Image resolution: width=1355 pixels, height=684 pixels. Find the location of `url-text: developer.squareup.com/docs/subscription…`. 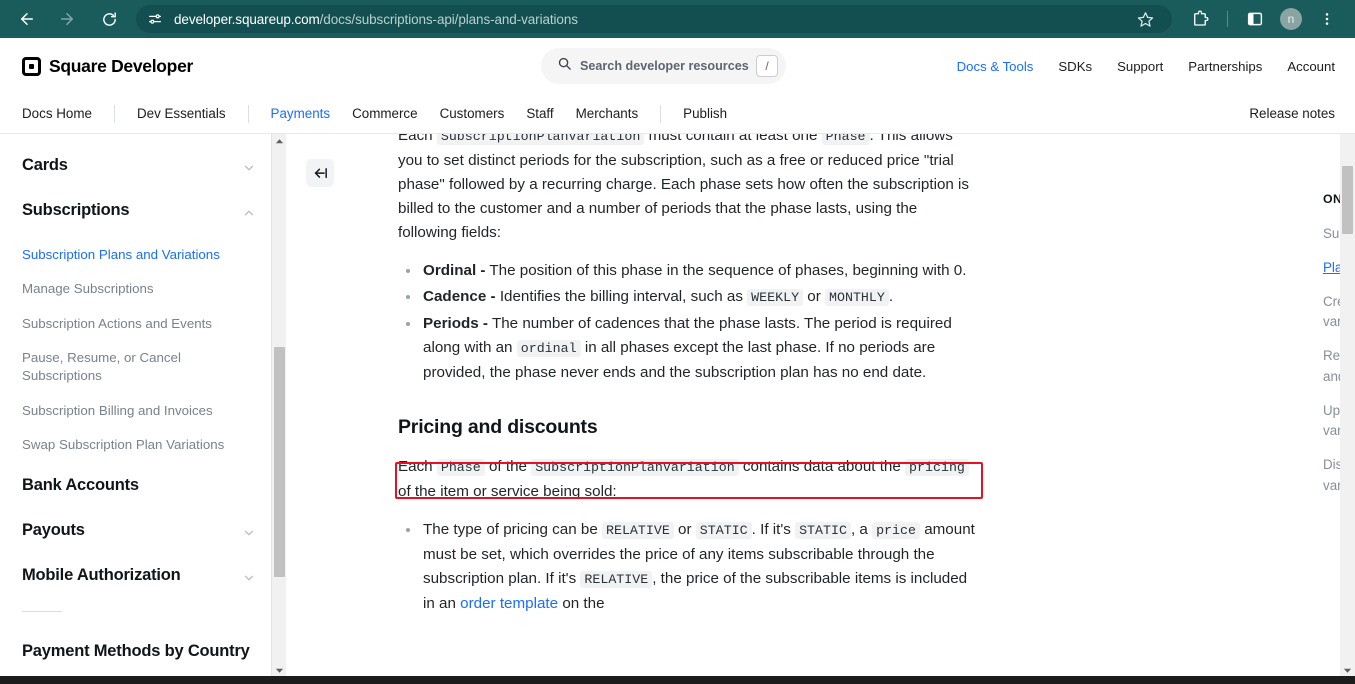

url-text: developer.squareup.com/docs/subscription… is located at coordinates (376, 19).